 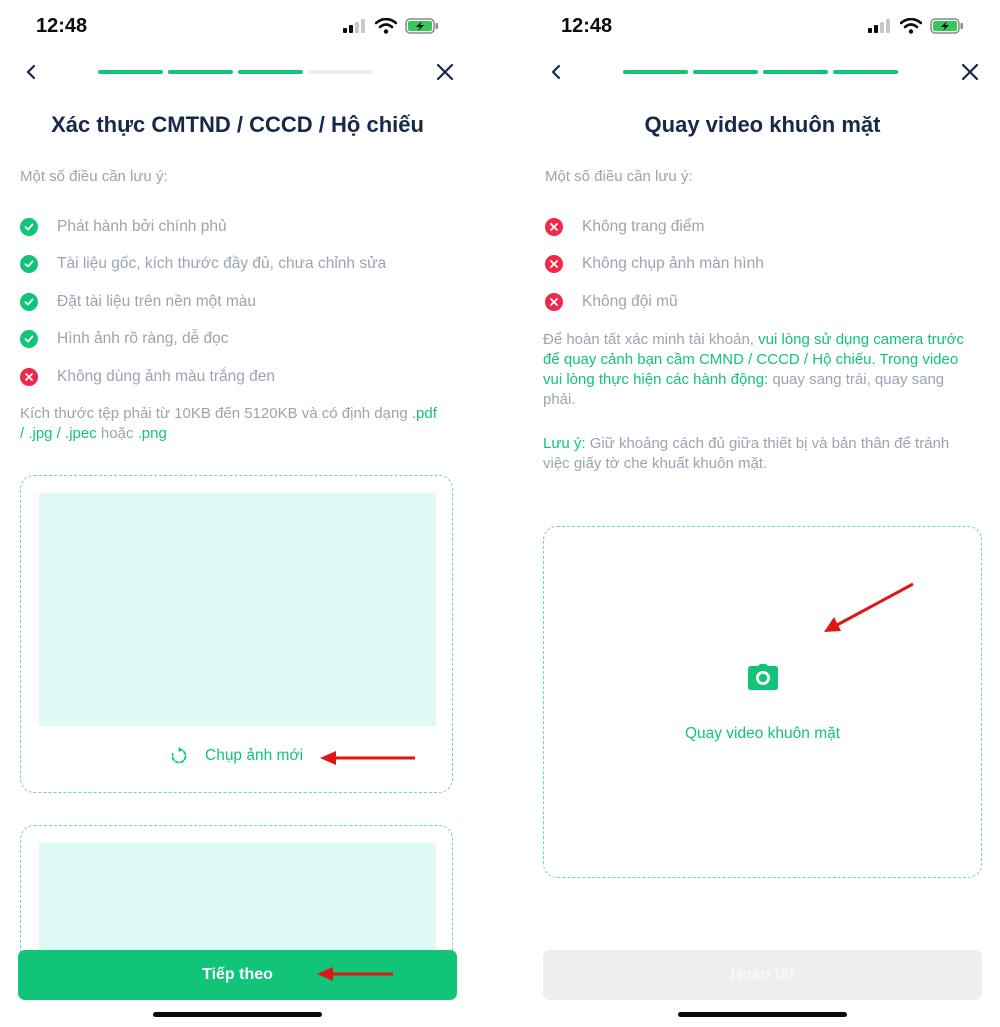 I want to click on tip-label: Lưu ý:, so click(x=564, y=443).